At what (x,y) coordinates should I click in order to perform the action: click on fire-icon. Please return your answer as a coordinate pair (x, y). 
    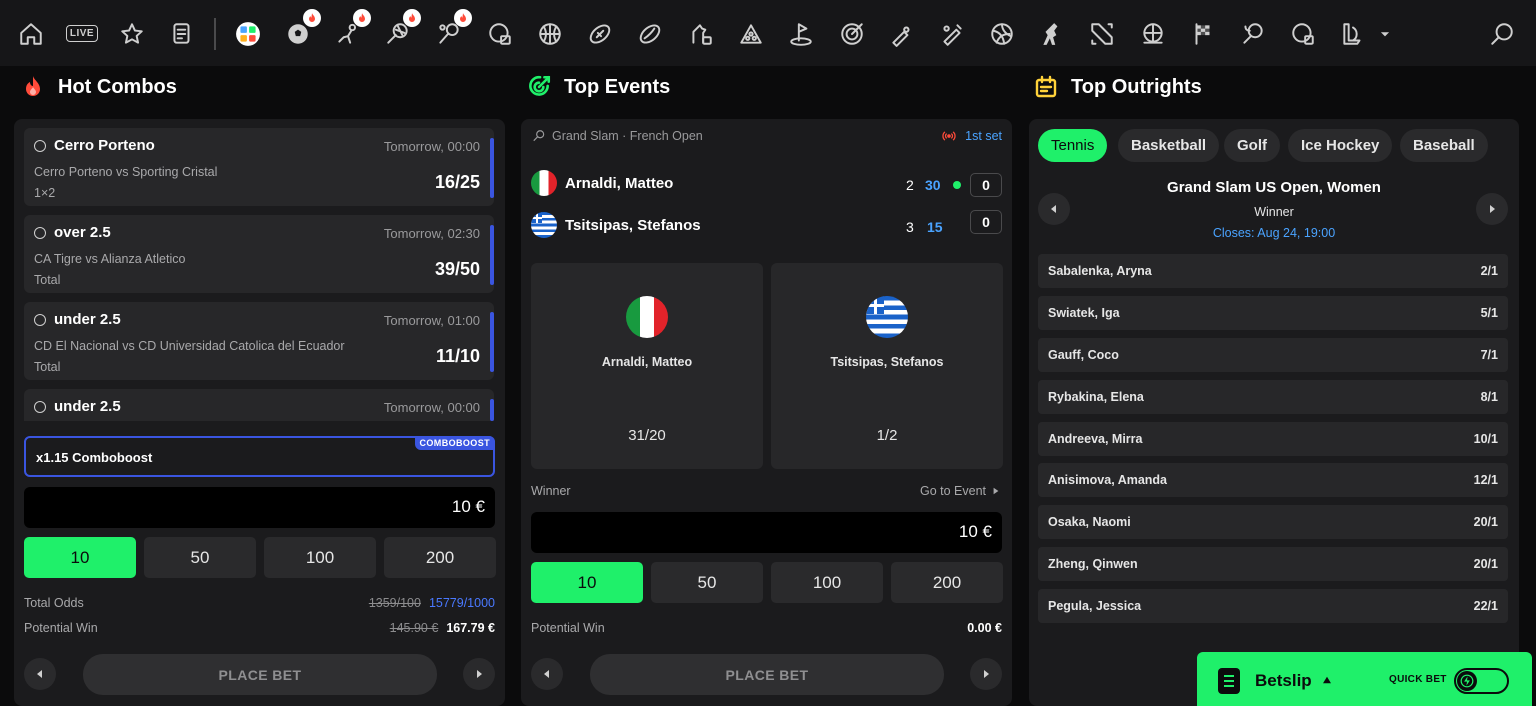
    Looking at the image, I should click on (33, 87).